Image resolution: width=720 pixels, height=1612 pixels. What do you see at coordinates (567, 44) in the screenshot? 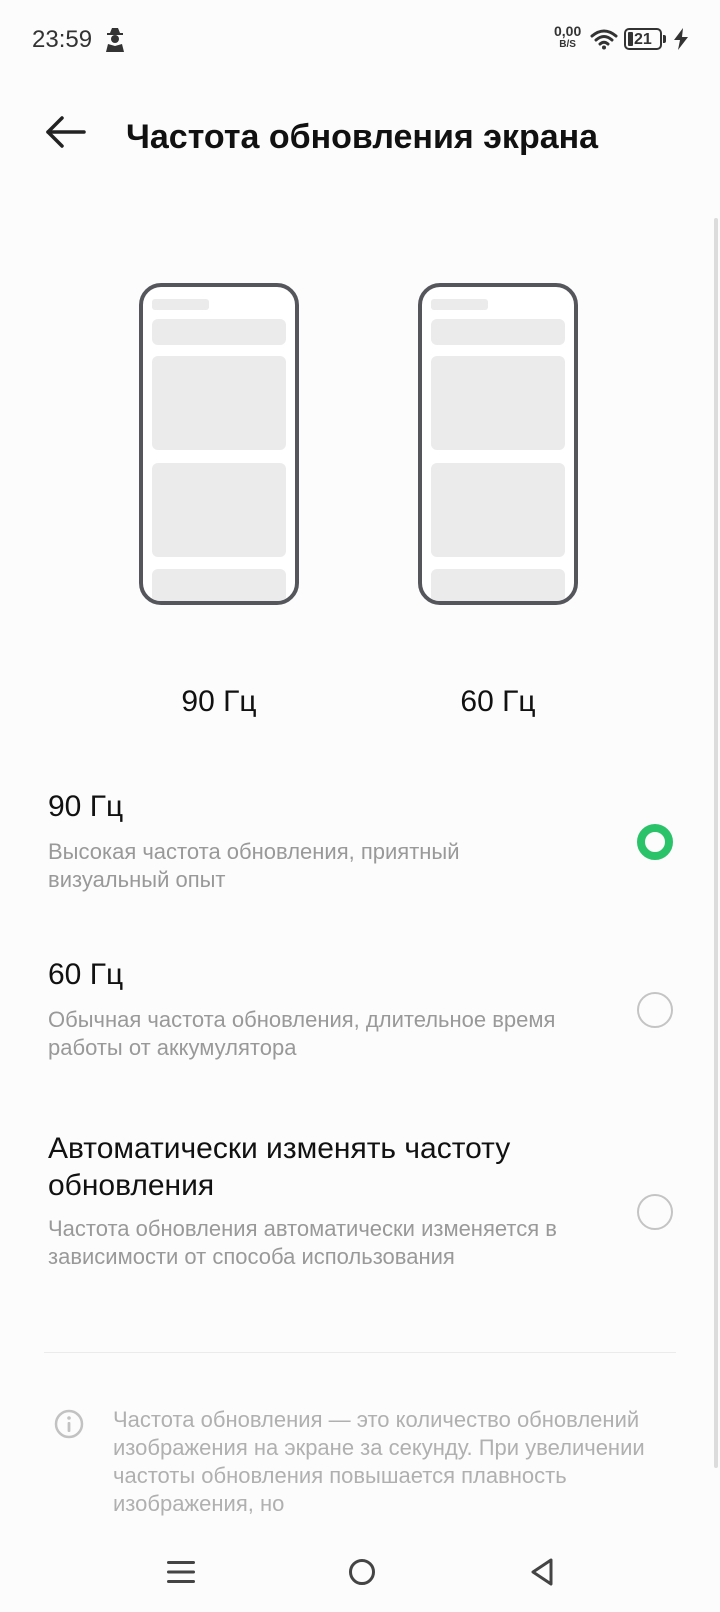
I see `network-speed-unit: B/S` at bounding box center [567, 44].